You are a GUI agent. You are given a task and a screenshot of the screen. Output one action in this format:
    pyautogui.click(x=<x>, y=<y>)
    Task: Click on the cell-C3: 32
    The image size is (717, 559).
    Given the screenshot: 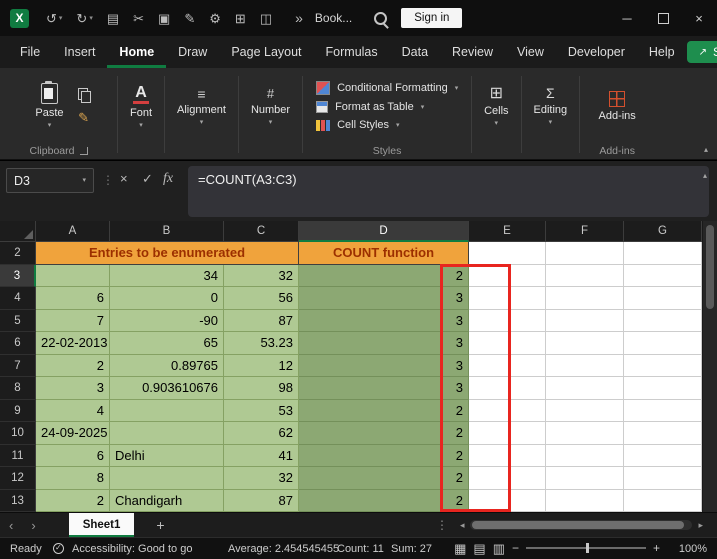 What is the action you would take?
    pyautogui.click(x=261, y=275)
    